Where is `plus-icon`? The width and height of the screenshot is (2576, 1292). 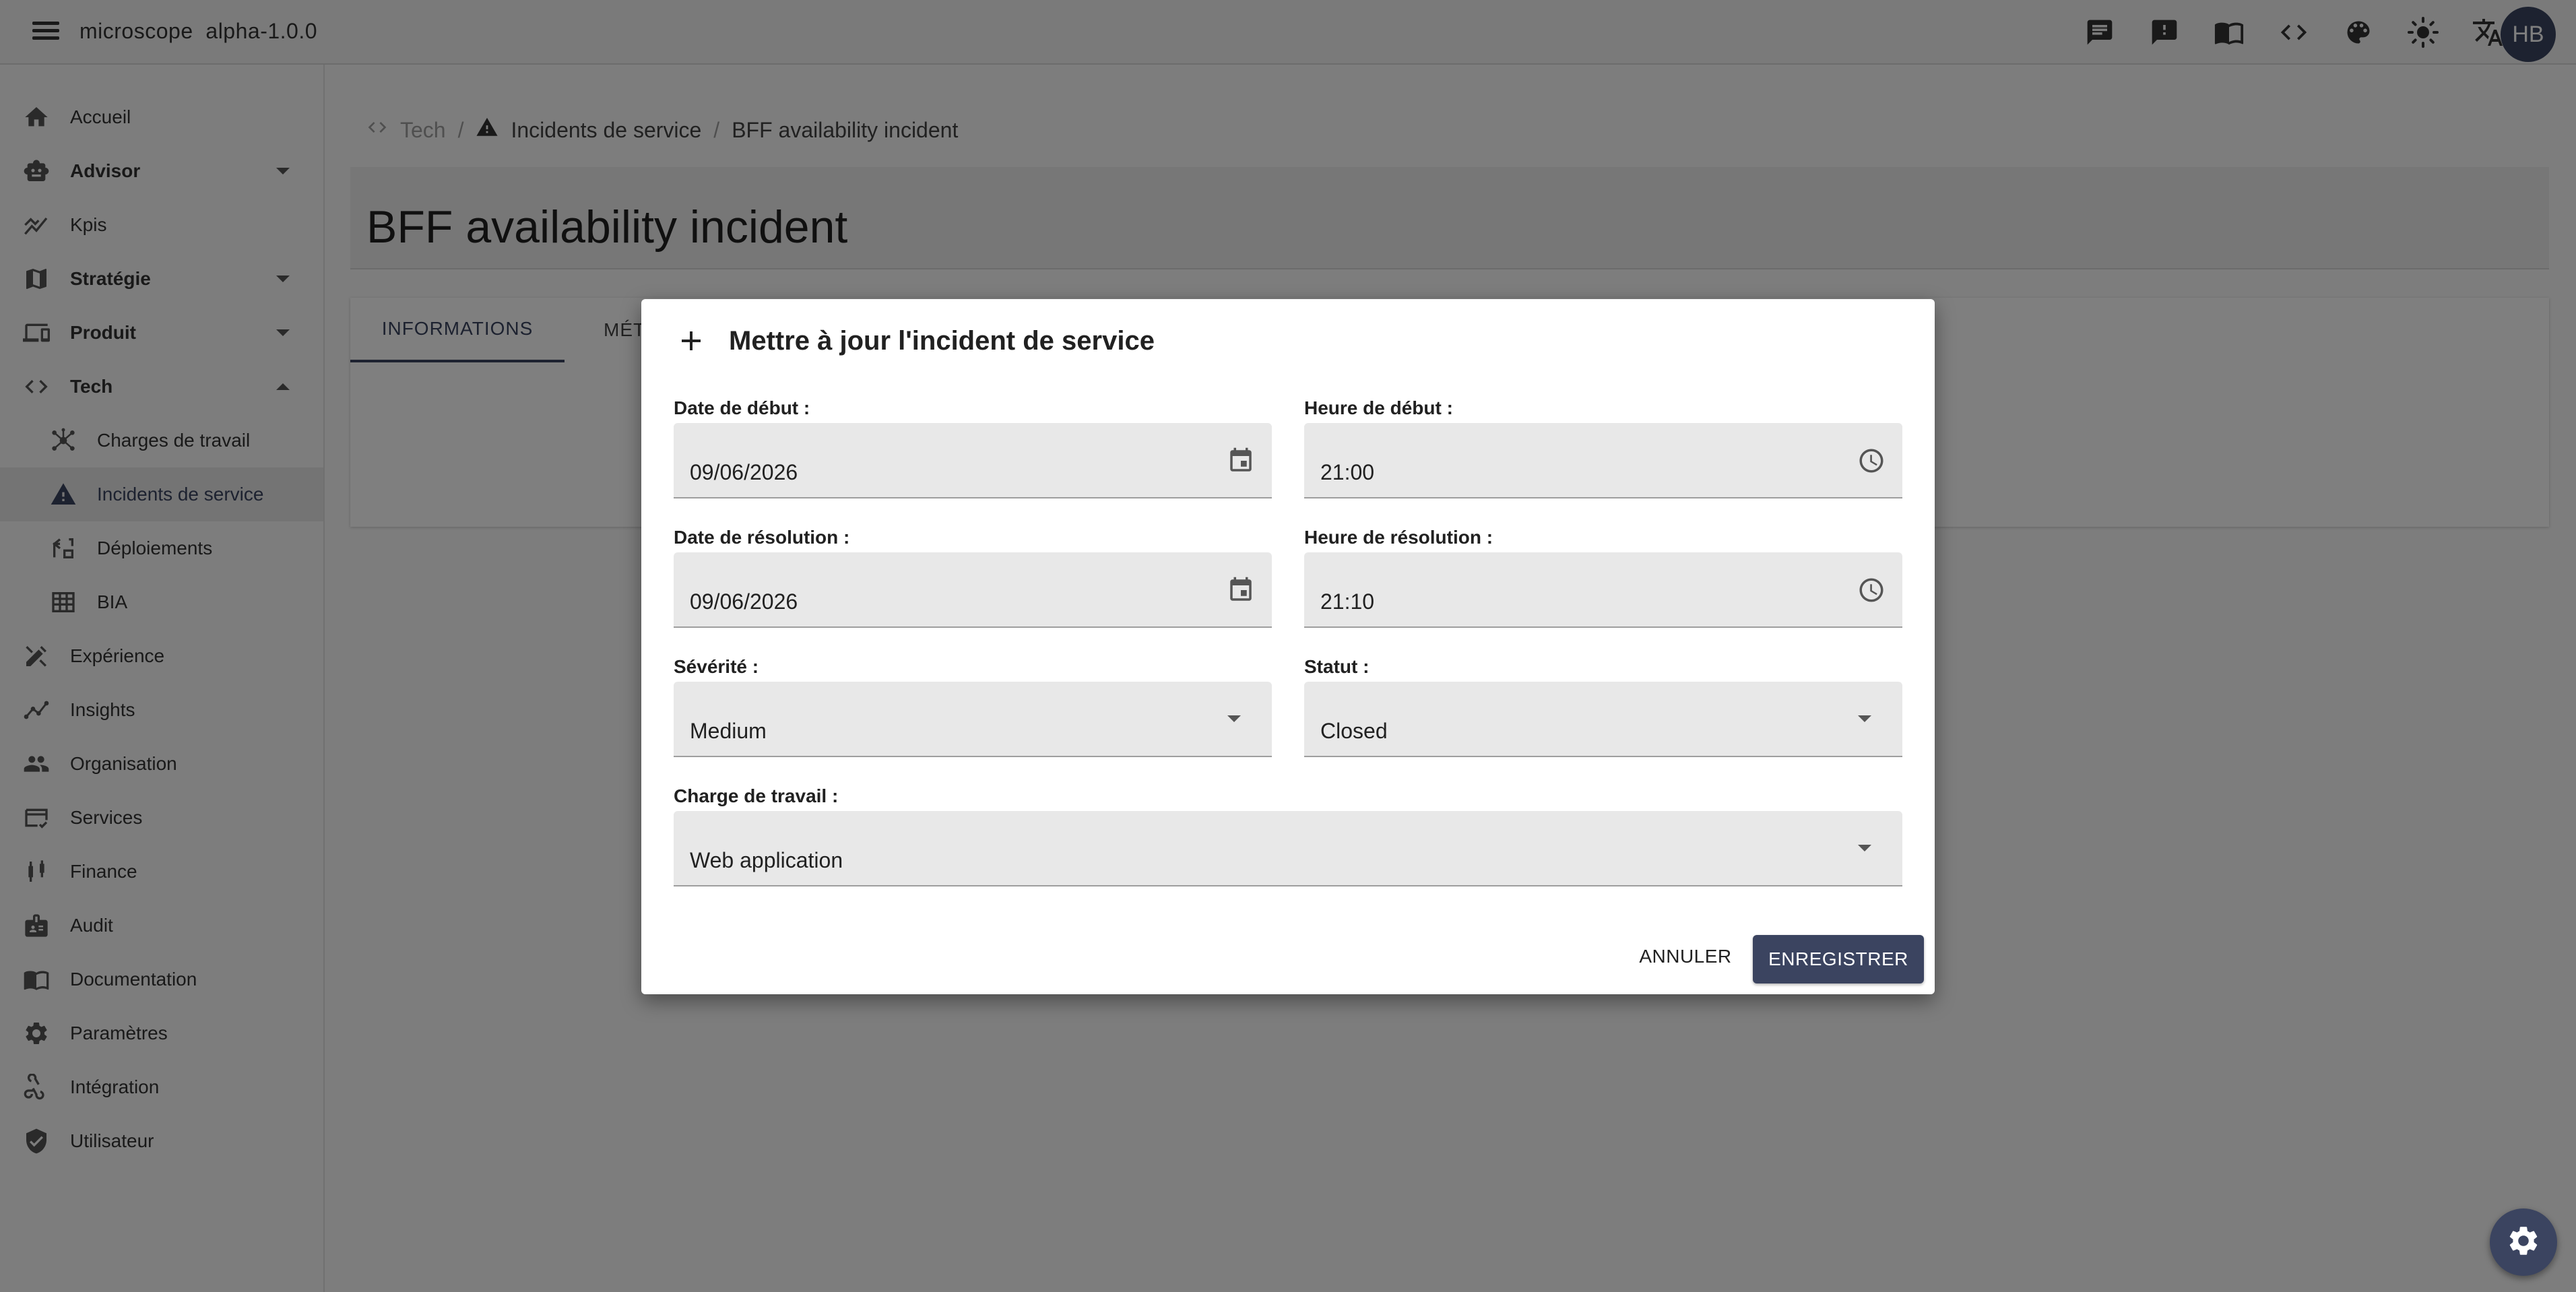 plus-icon is located at coordinates (691, 341).